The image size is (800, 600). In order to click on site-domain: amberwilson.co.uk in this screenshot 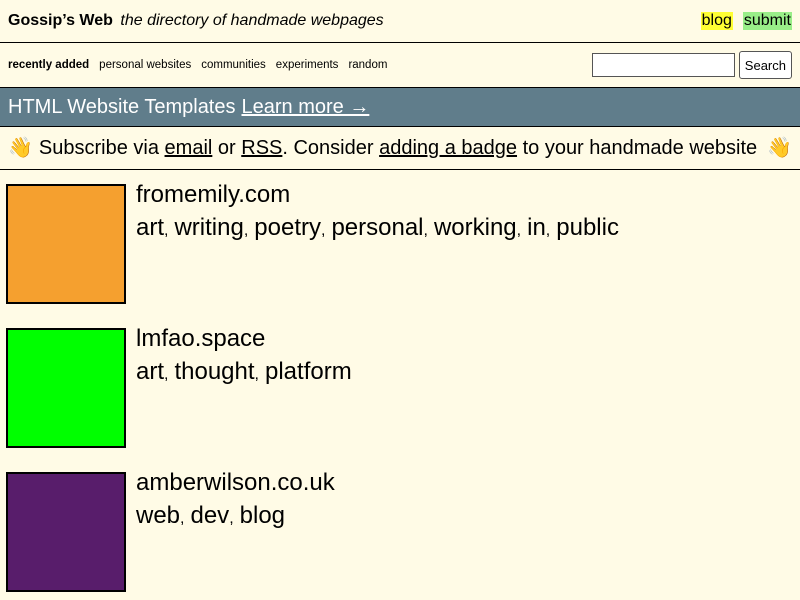, I will do `click(235, 483)`.